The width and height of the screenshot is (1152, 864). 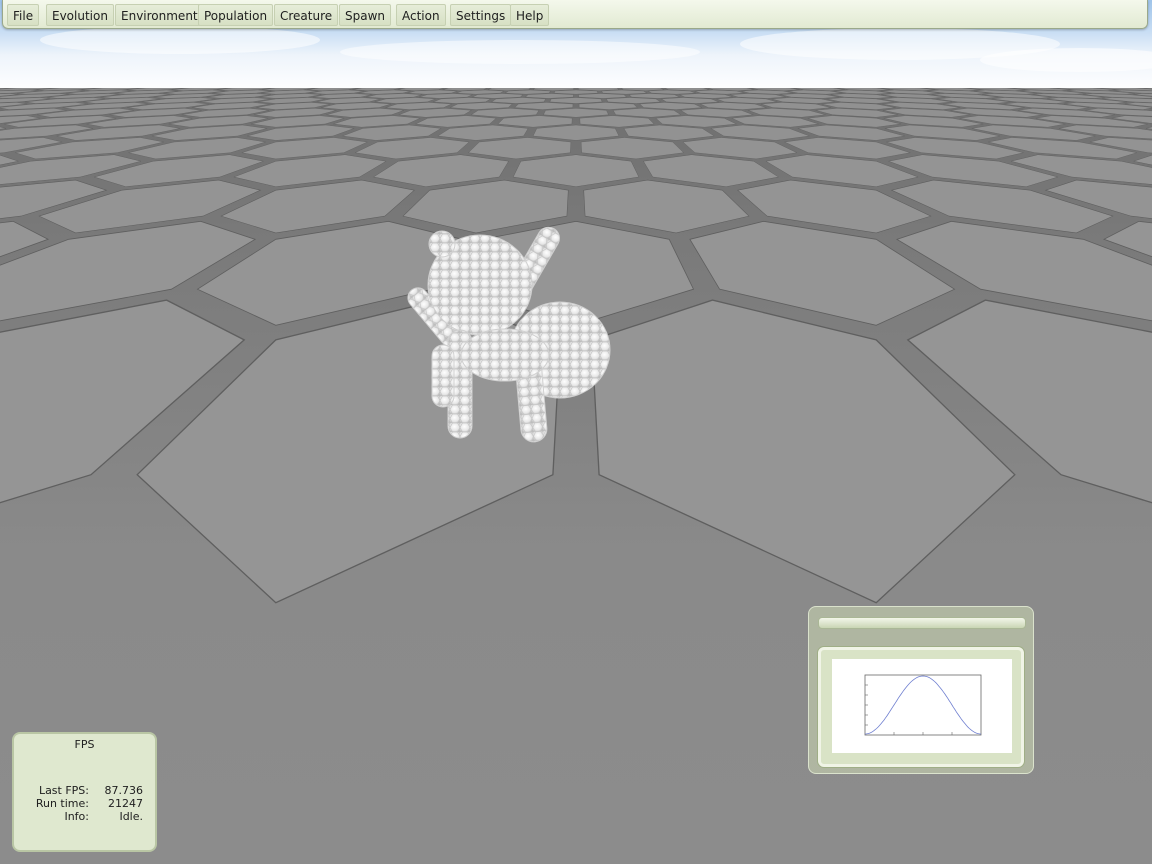 I want to click on sine-graph, so click(x=923, y=705).